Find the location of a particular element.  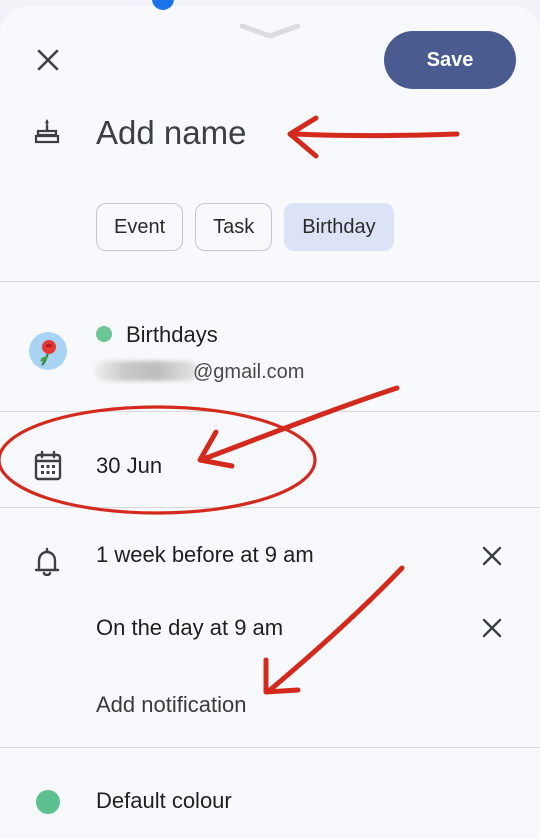

top-indicator is located at coordinates (163, 5).